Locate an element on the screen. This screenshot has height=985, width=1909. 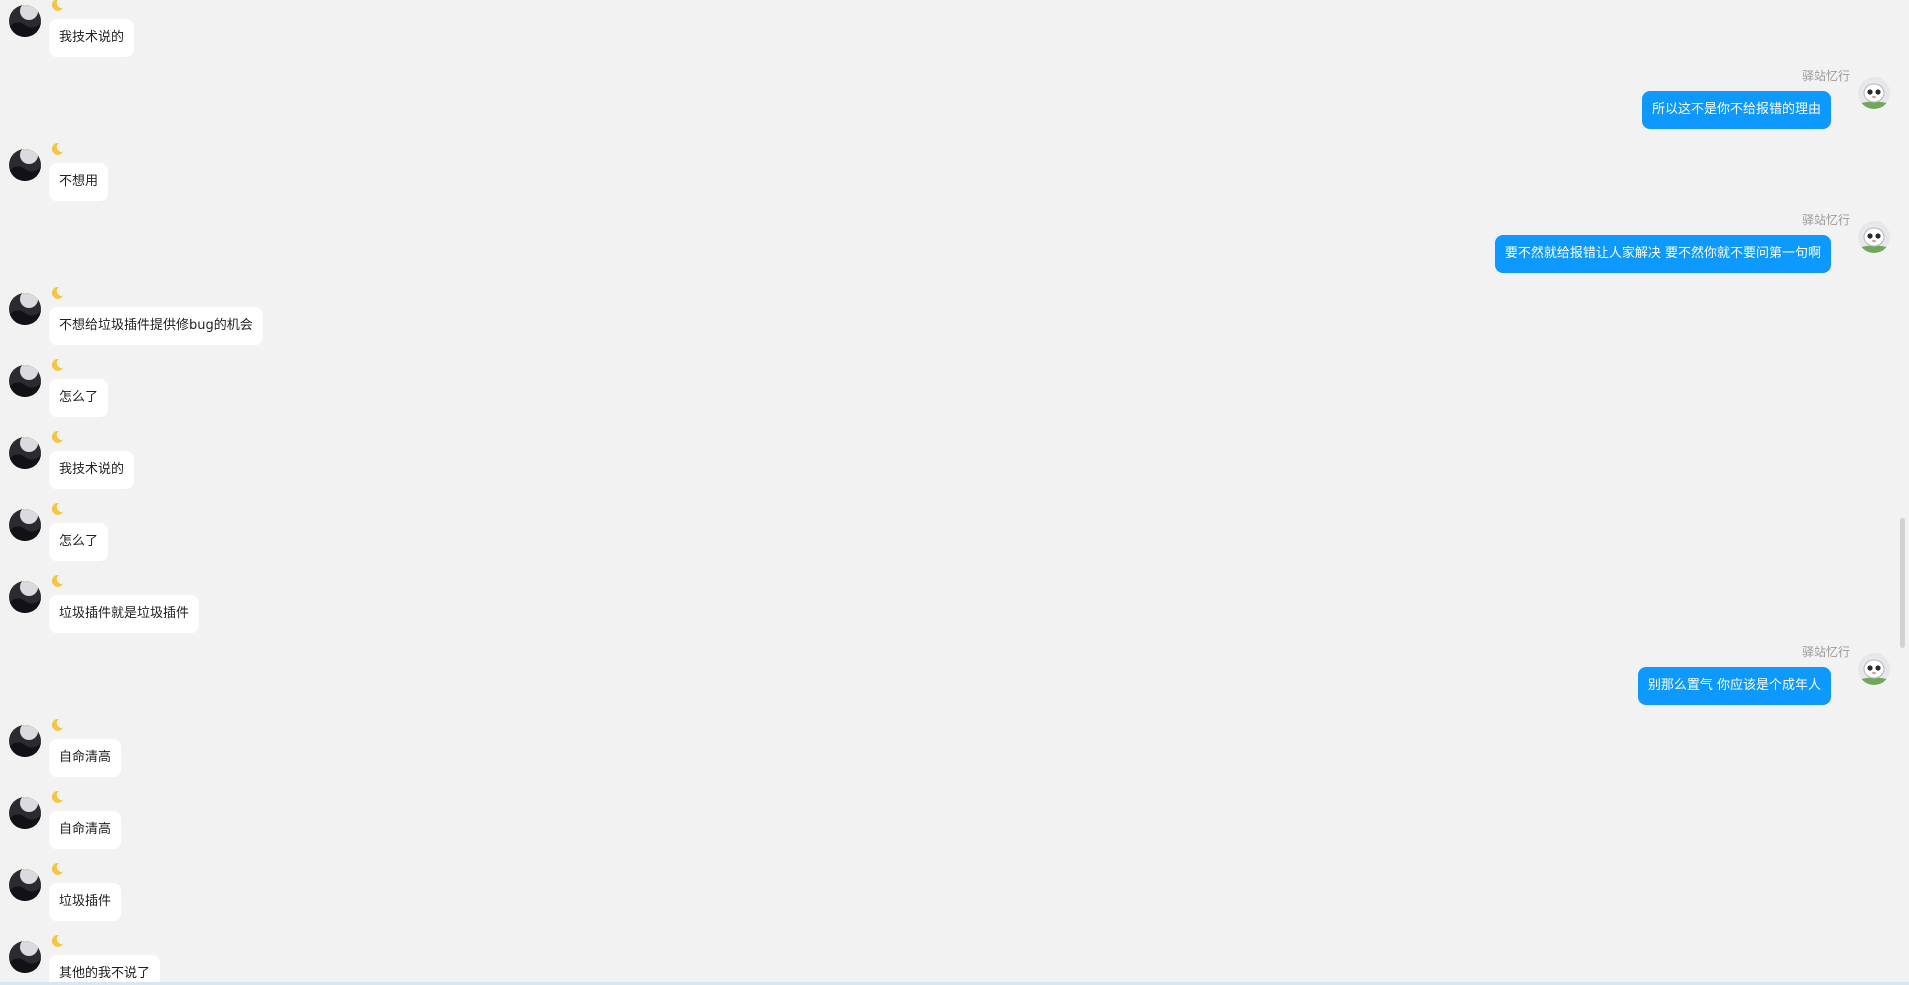
message-bubble: 垃圾插件 is located at coordinates (85, 902).